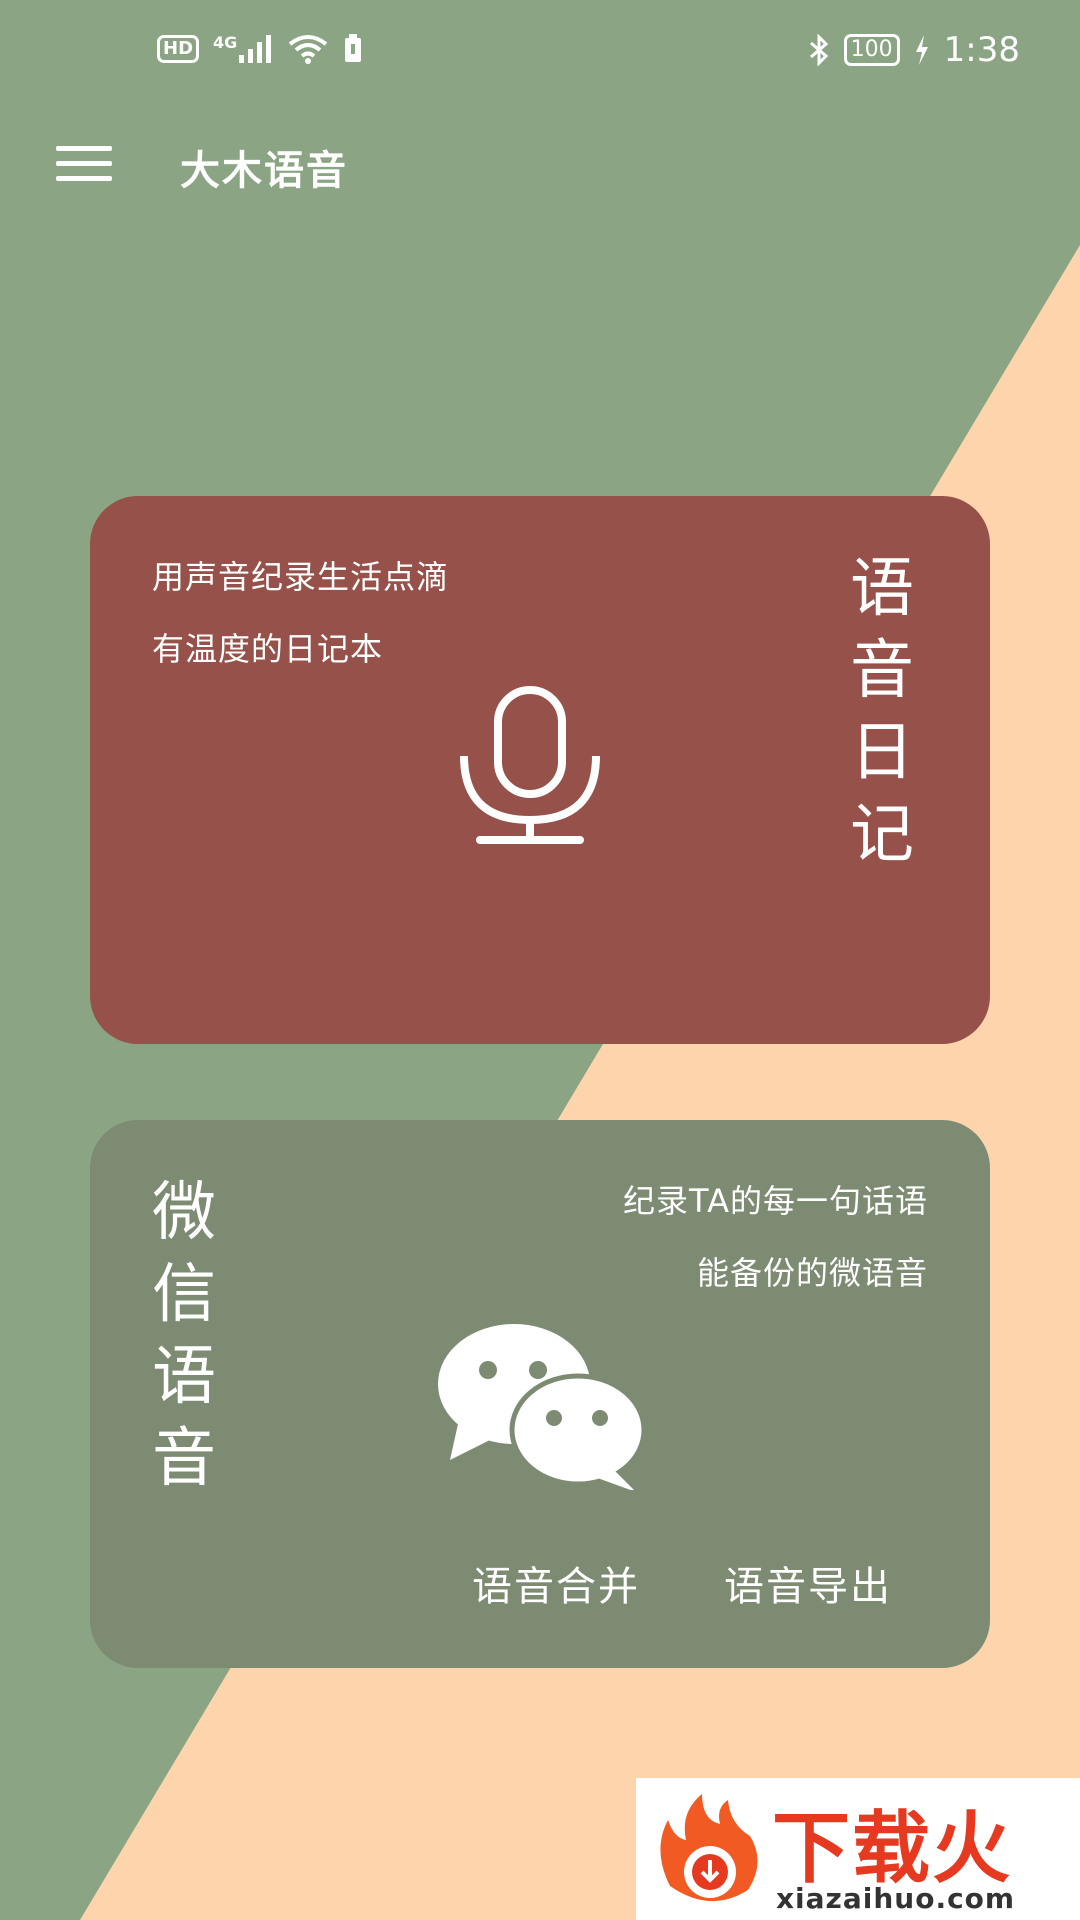  Describe the element at coordinates (775, 1201) in the screenshot. I see `wechat-slogan-1: 纪录TA的每一句话语` at that location.